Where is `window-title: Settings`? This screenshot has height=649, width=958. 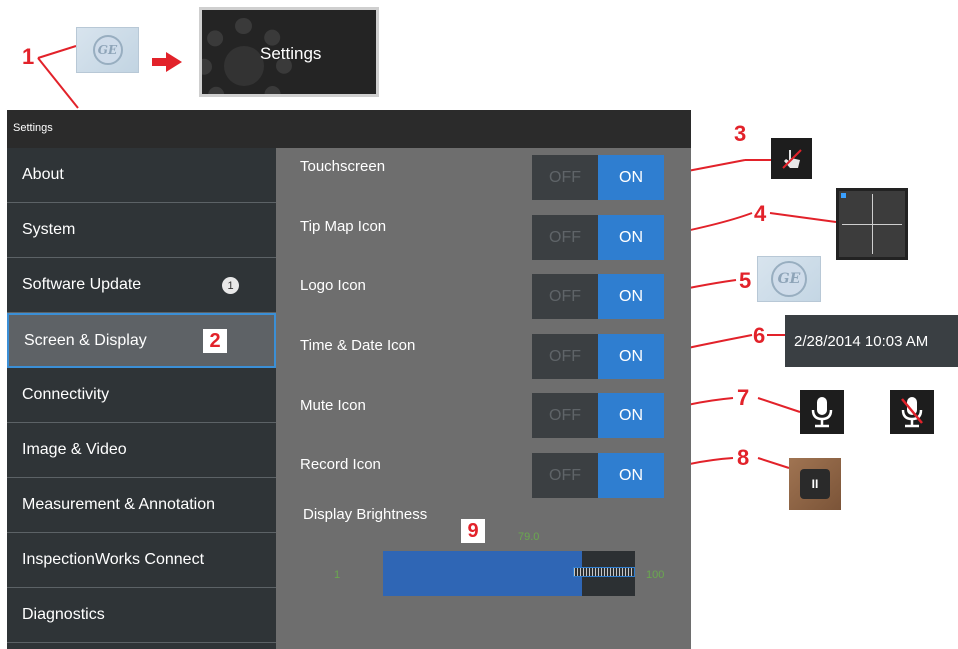
window-title: Settings is located at coordinates (33, 128).